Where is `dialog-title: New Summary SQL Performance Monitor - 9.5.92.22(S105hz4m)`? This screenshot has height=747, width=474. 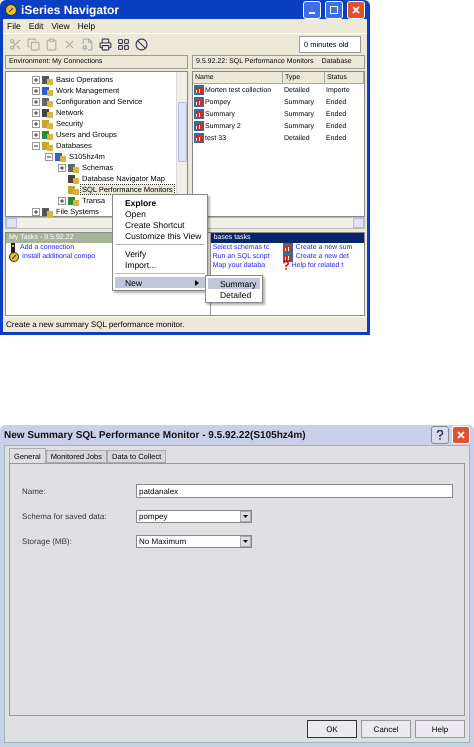
dialog-title: New Summary SQL Performance Monitor - 9.5.92.22(S105hz4m) is located at coordinates (155, 435).